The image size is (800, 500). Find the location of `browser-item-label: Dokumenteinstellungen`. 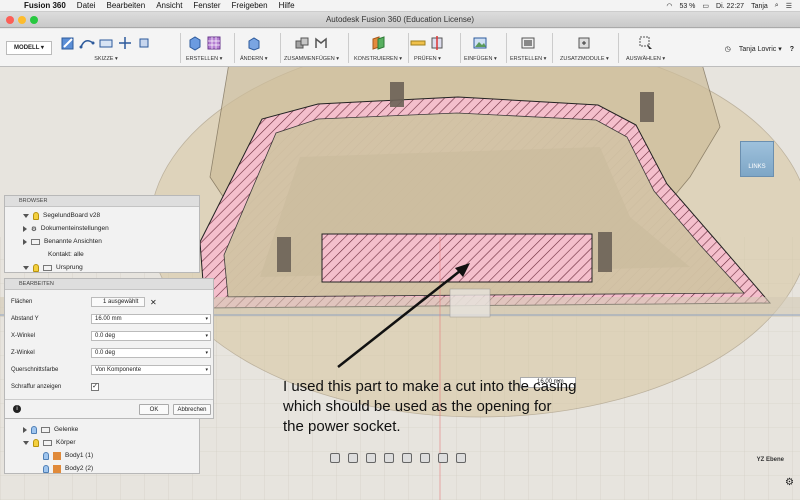

browser-item-label: Dokumenteinstellungen is located at coordinates (74, 228).